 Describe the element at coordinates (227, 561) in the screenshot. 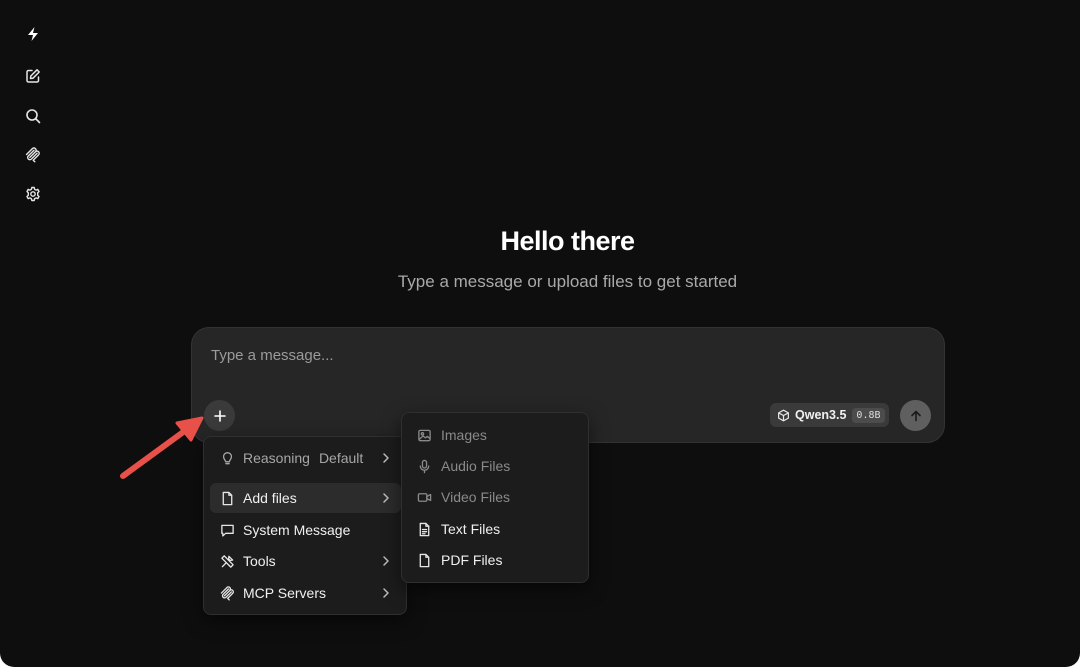

I see `tools-icon` at that location.